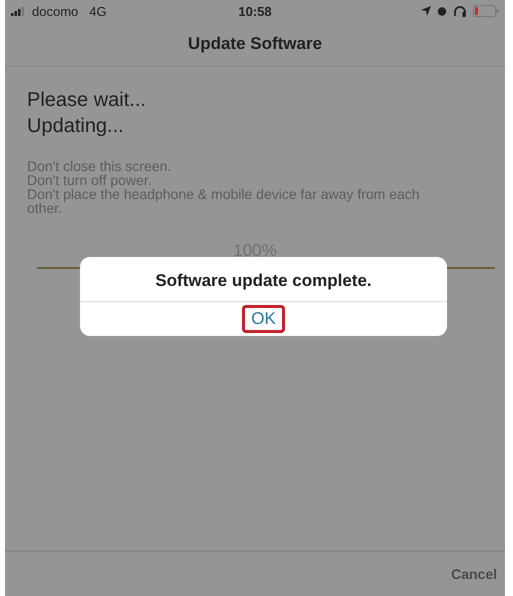 The width and height of the screenshot is (513, 596). I want to click on battery-icon, so click(486, 11).